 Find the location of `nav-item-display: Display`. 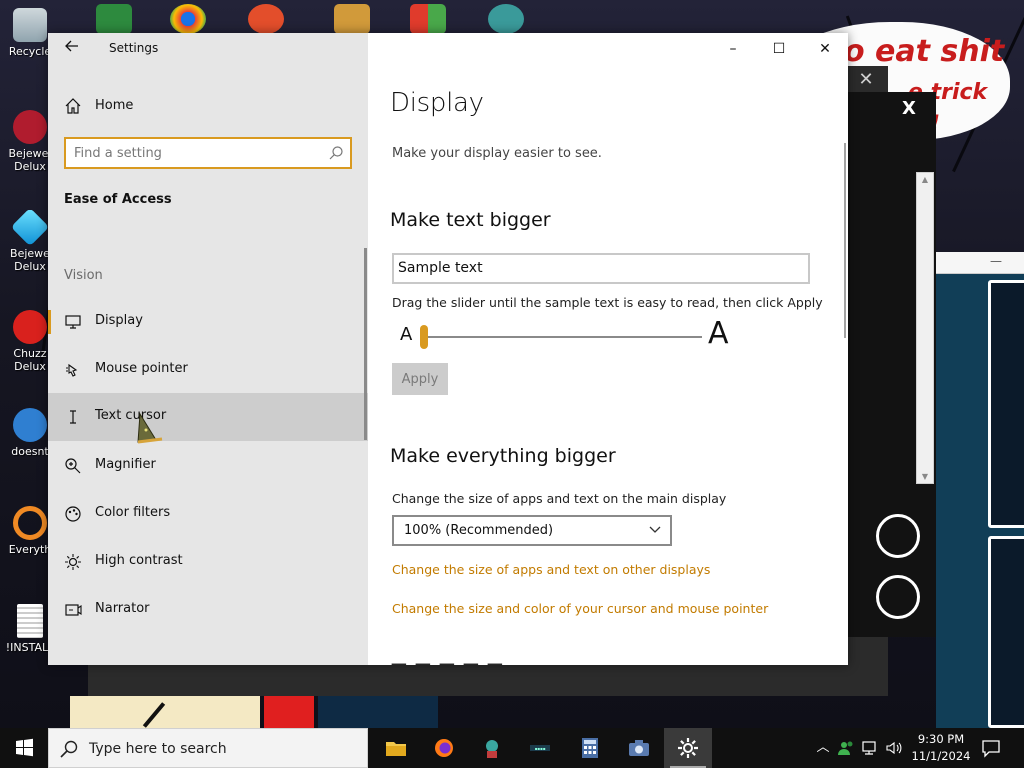

nav-item-display: Display is located at coordinates (208, 322).